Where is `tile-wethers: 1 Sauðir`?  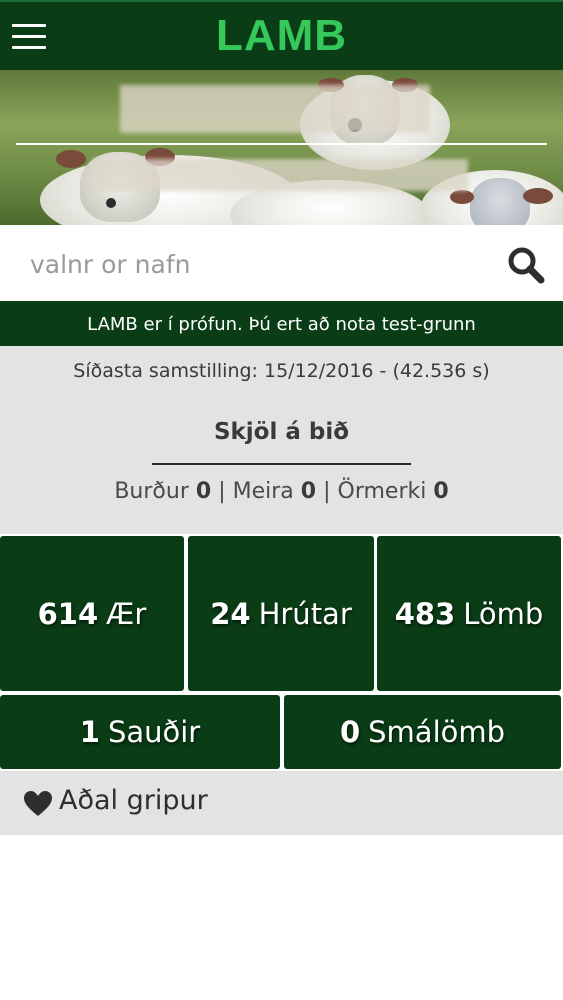 tile-wethers: 1 Sauðir is located at coordinates (140, 732).